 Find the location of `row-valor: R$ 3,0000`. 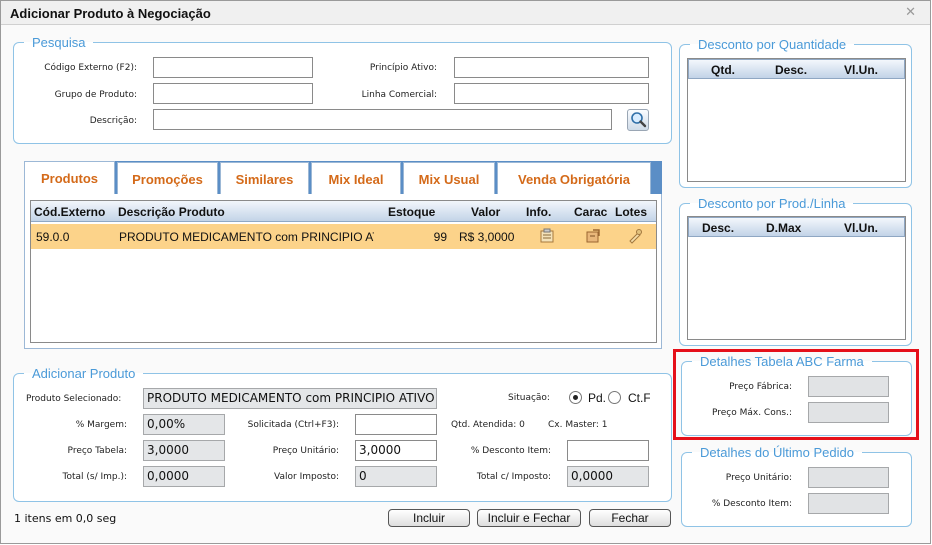

row-valor: R$ 3,0000 is located at coordinates (487, 237).